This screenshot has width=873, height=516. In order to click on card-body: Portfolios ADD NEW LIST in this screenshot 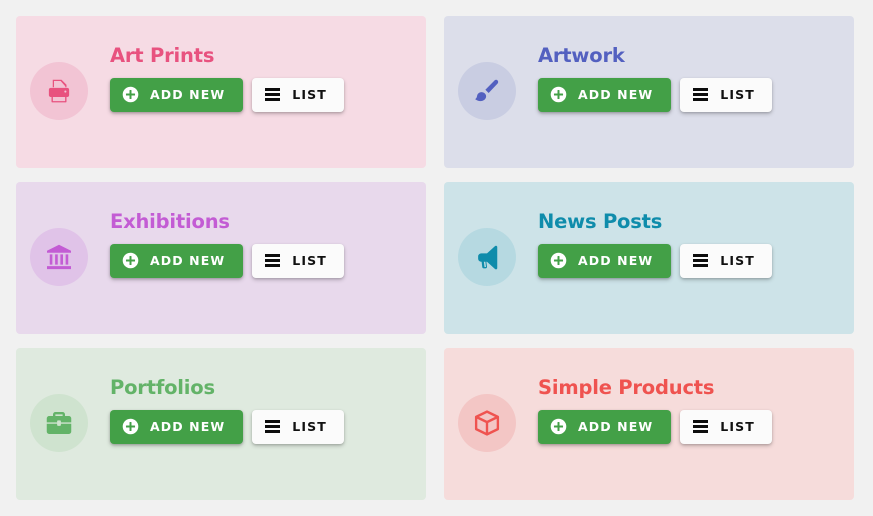, I will do `click(227, 411)`.